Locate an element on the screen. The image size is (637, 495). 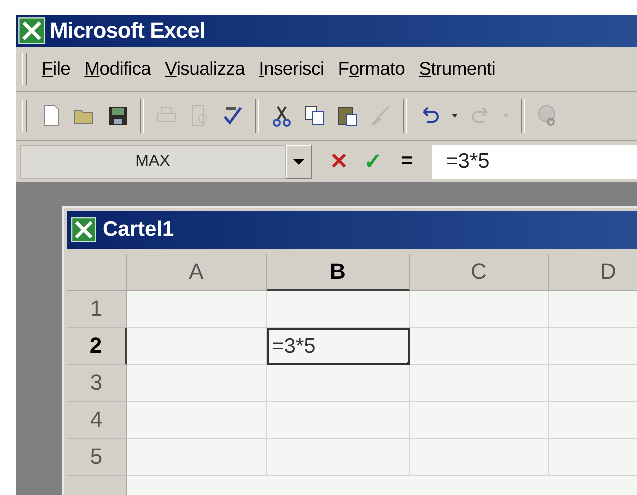
menu-item: Inserisci is located at coordinates (292, 69).